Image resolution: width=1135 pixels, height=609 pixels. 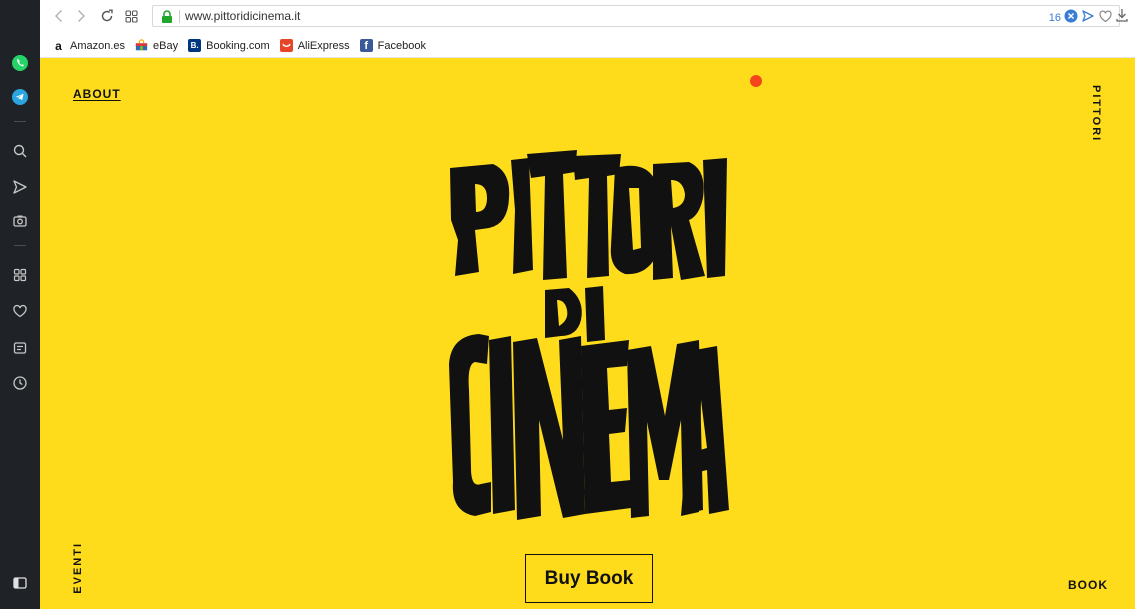 I want to click on bookmark-label: Amazon.es, so click(x=98, y=45).